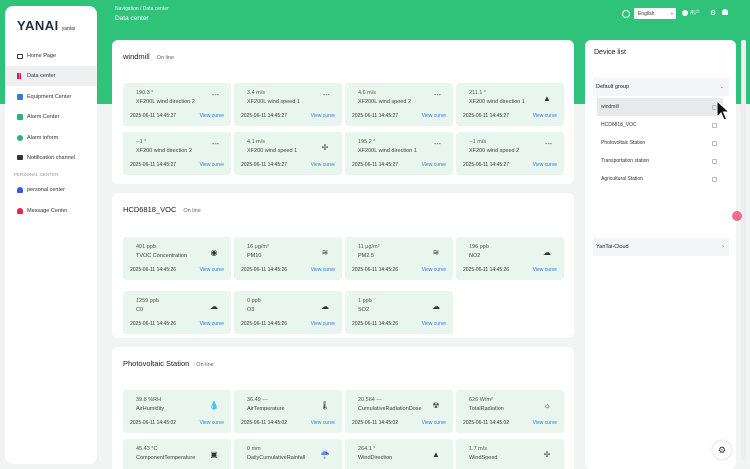  I want to click on sensor-name: SO2, so click(364, 310).